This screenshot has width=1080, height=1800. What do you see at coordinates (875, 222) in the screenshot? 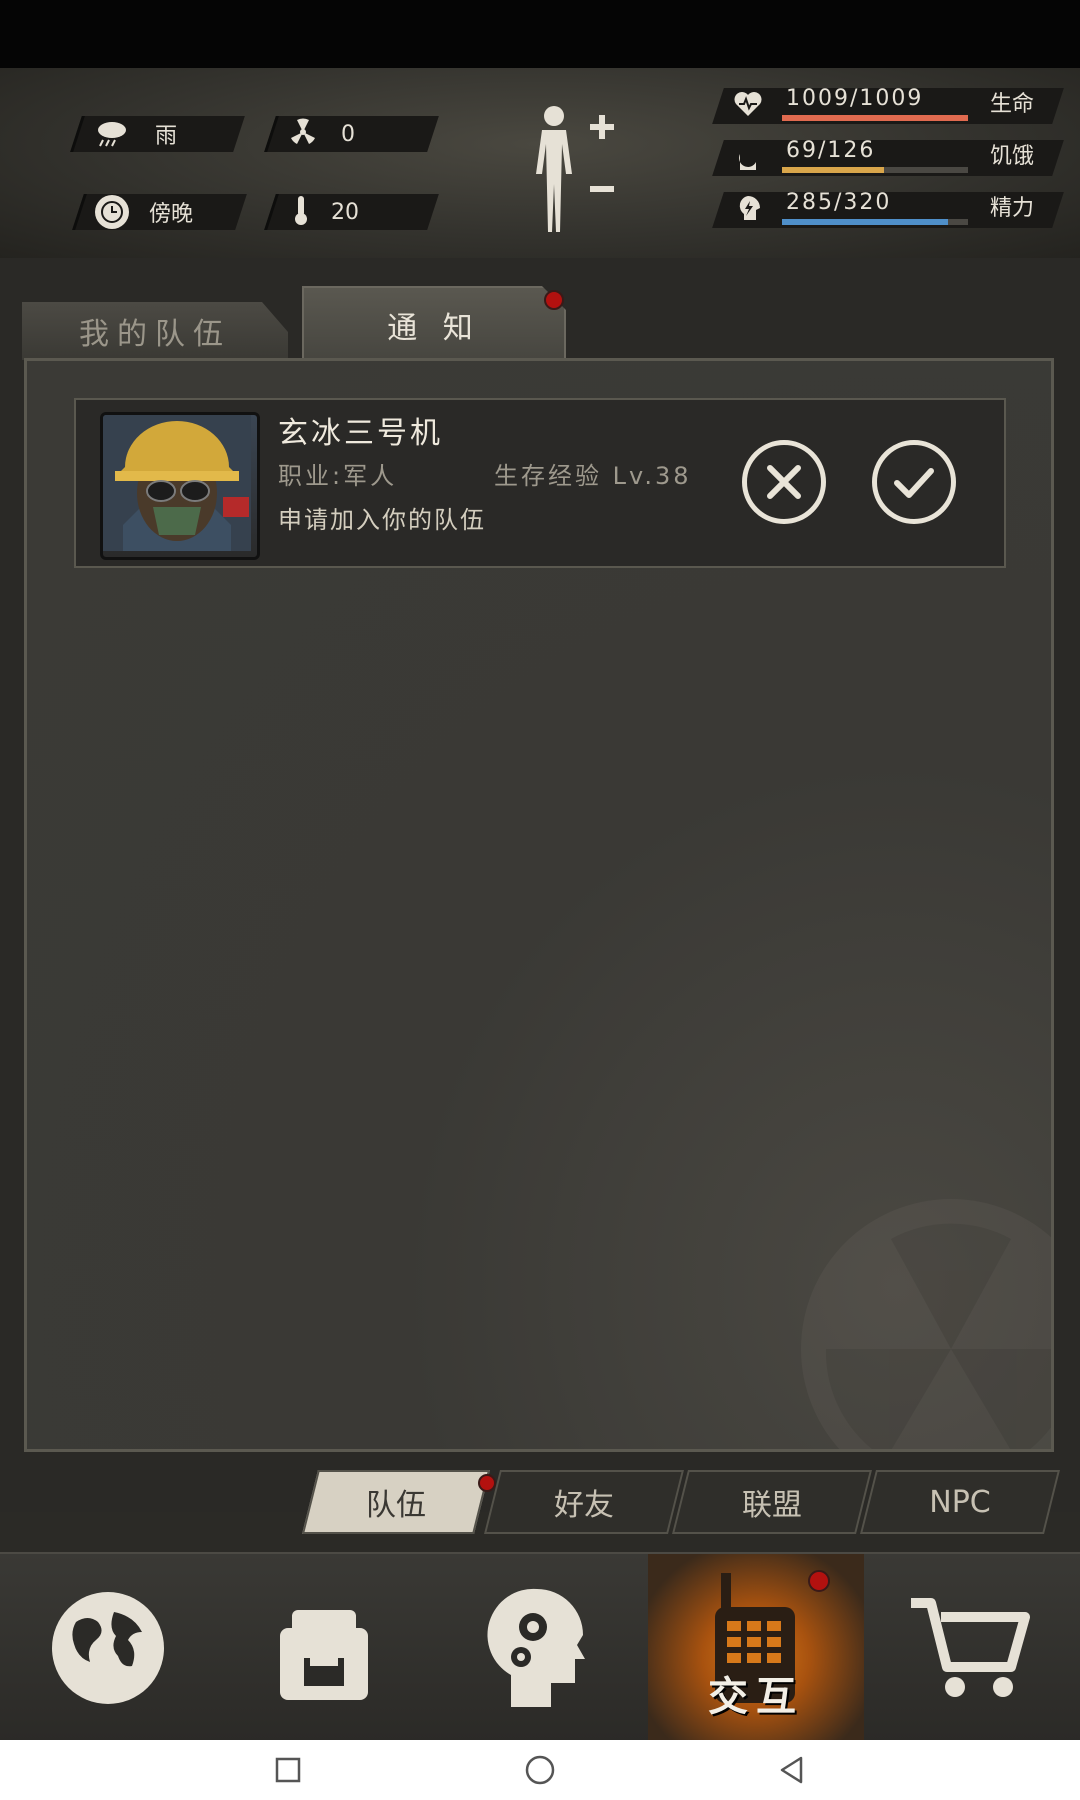
I see `energy-bar` at bounding box center [875, 222].